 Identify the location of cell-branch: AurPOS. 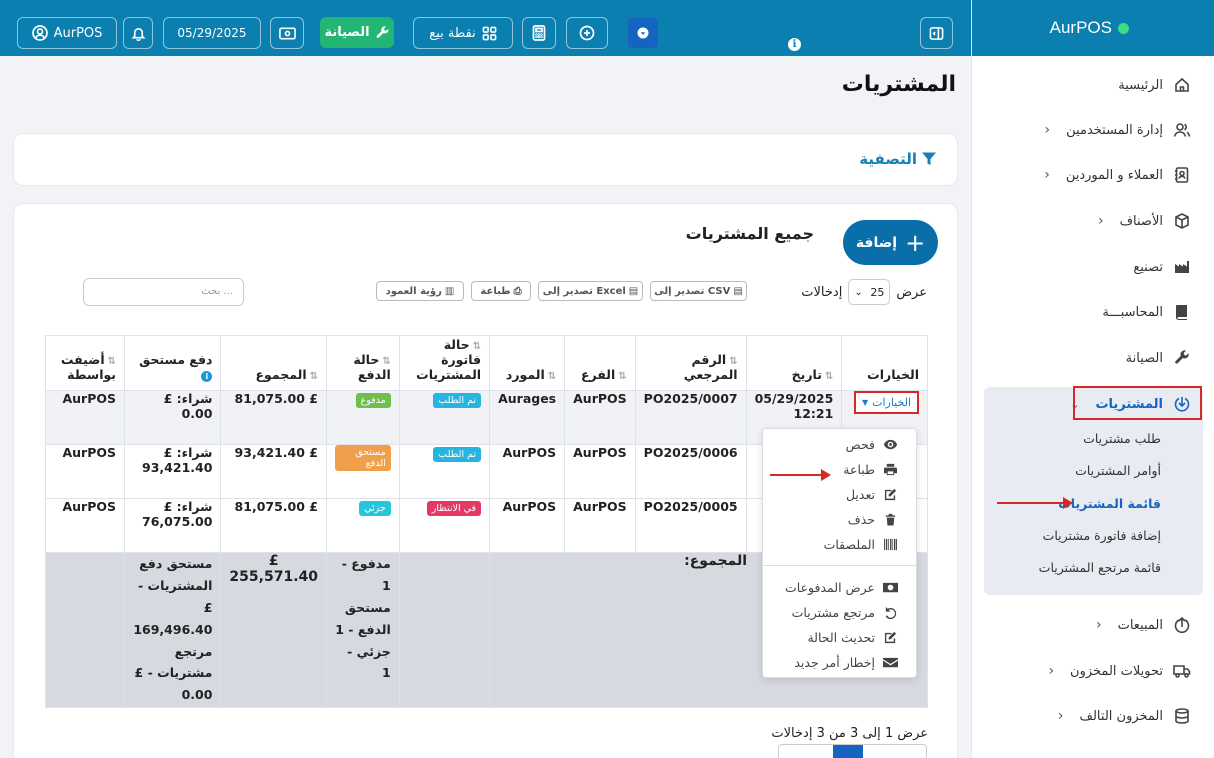
(600, 525).